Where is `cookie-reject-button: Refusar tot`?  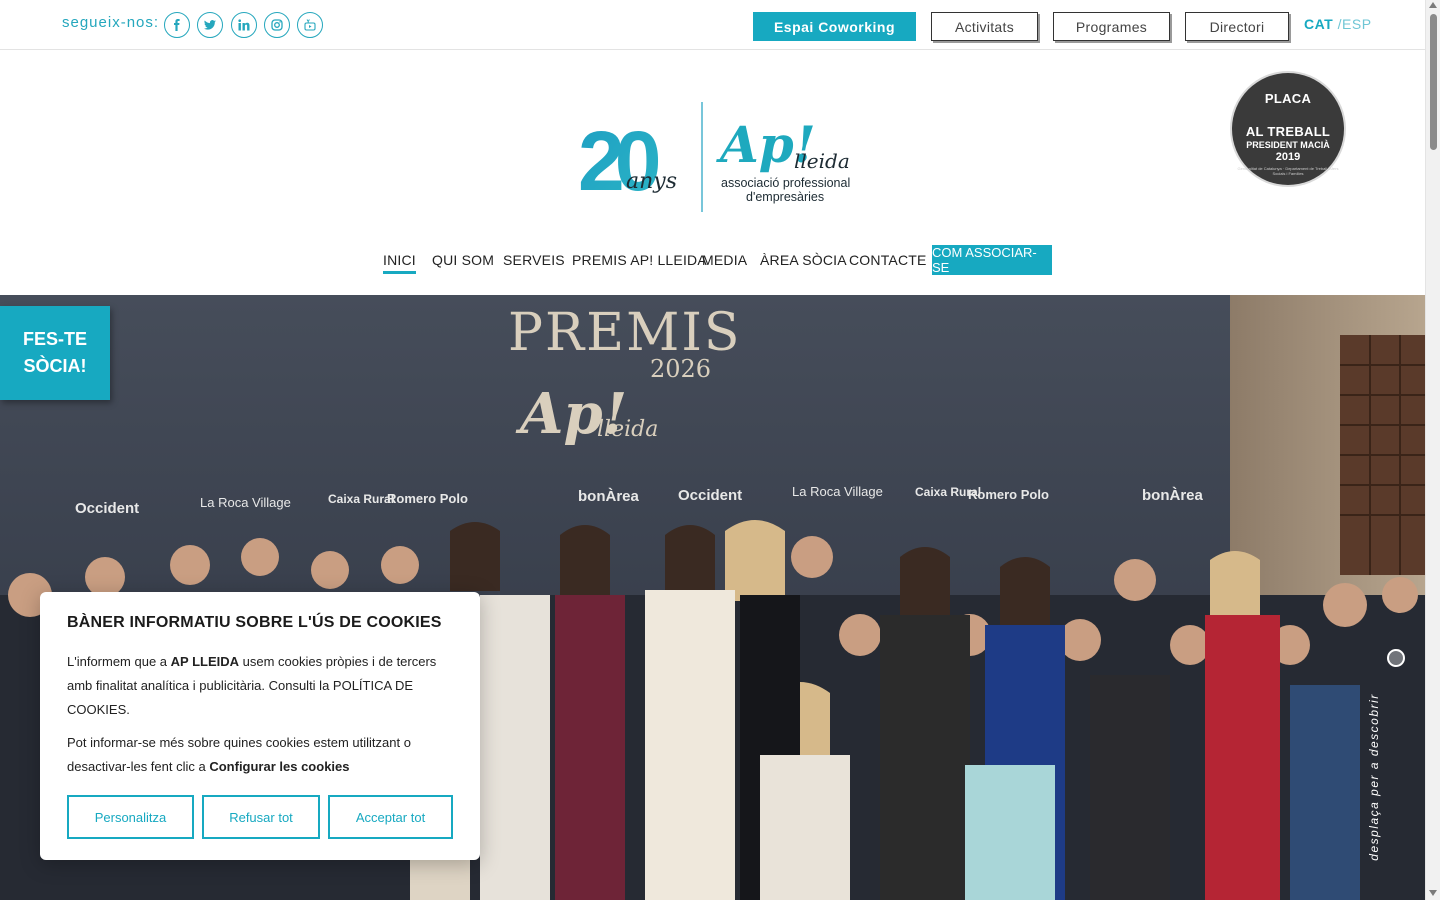 cookie-reject-button: Refusar tot is located at coordinates (261, 817).